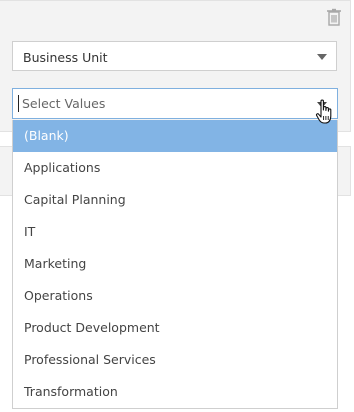 The image size is (354, 412). I want to click on dropdown-option: Product Development, so click(175, 328).